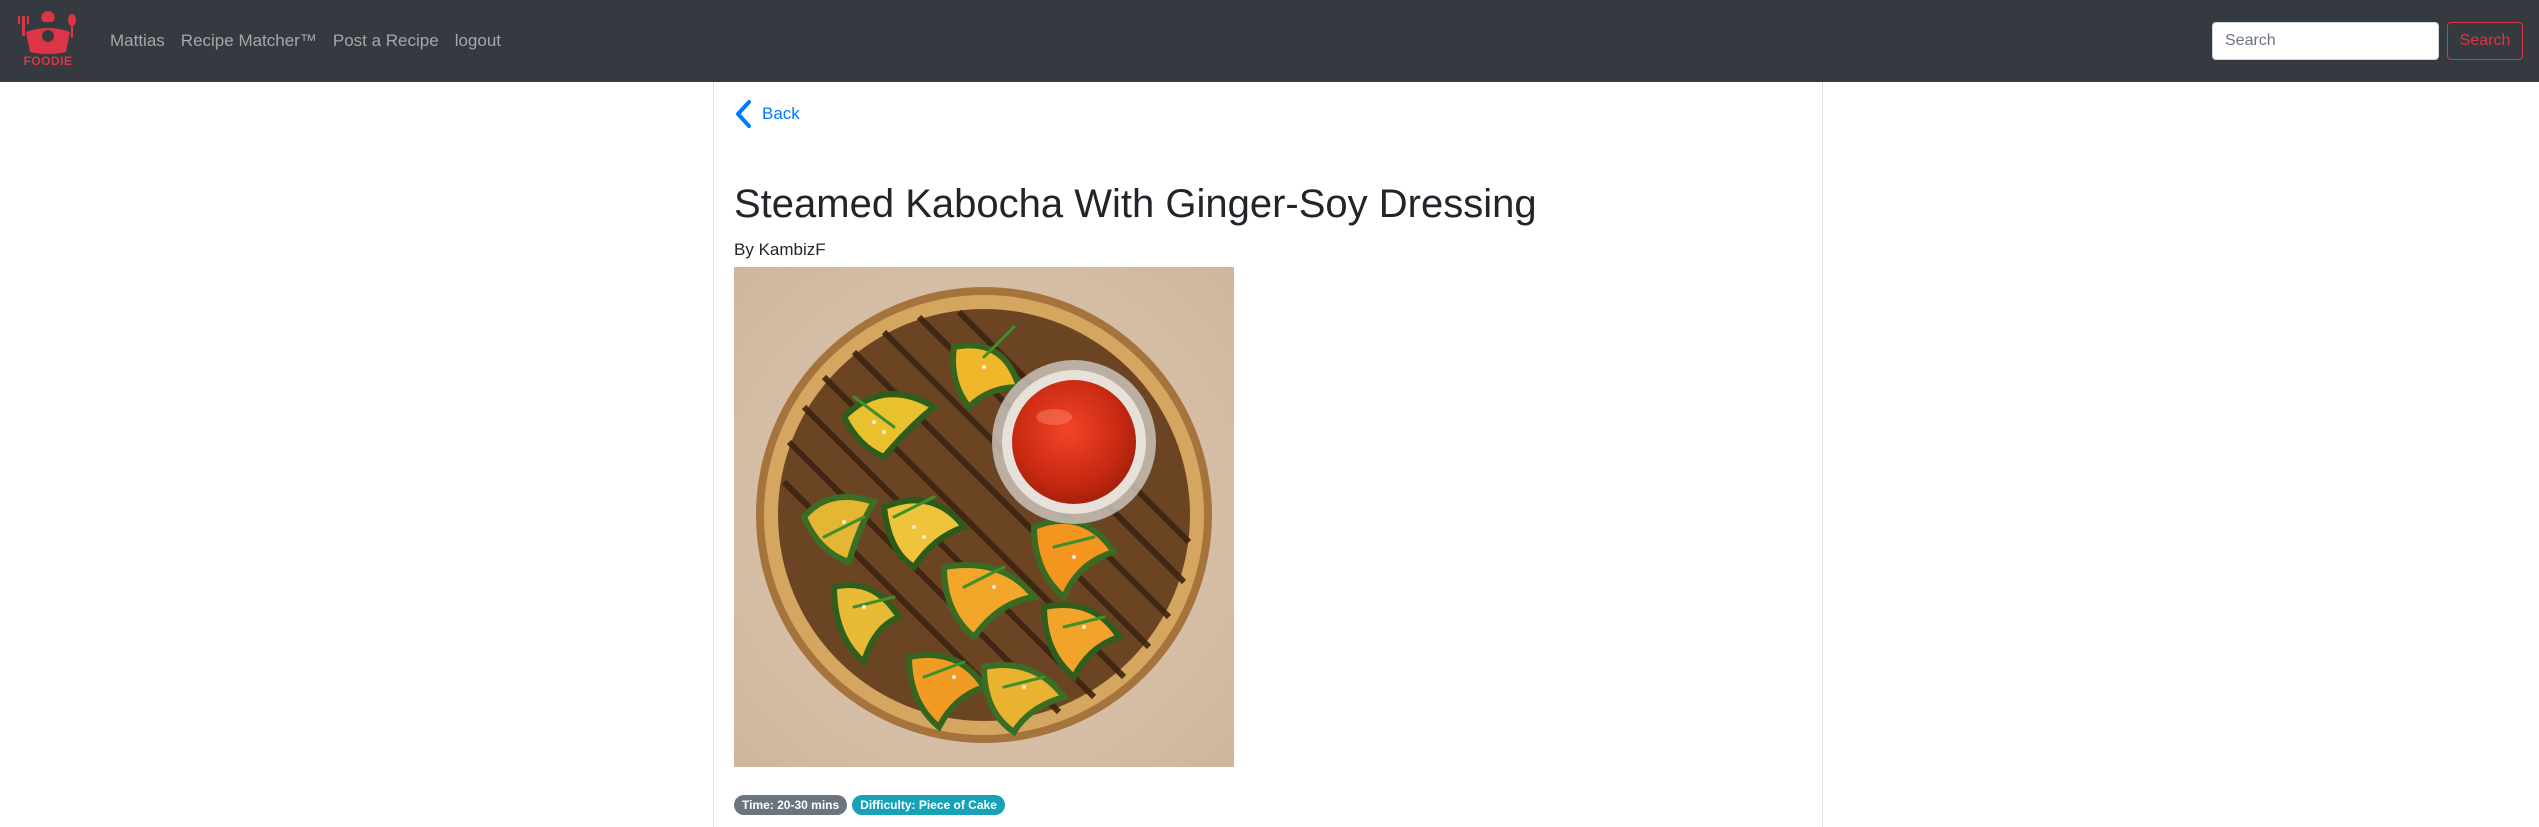 This screenshot has width=2539, height=827. Describe the element at coordinates (743, 114) in the screenshot. I see `chevron-left-icon` at that location.